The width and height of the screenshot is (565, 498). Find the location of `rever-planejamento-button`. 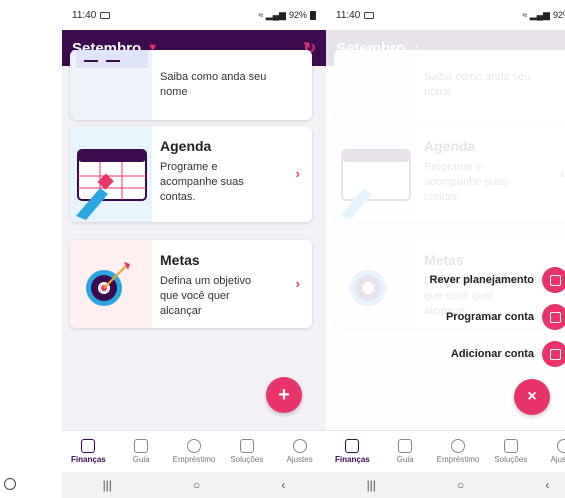

rever-planejamento-button is located at coordinates (553, 280).